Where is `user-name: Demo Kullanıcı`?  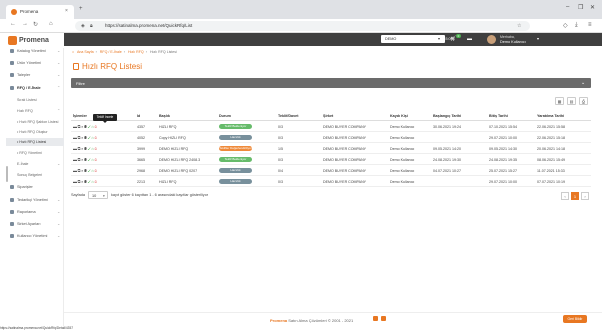 user-name: Demo Kullanıcı is located at coordinates (513, 42).